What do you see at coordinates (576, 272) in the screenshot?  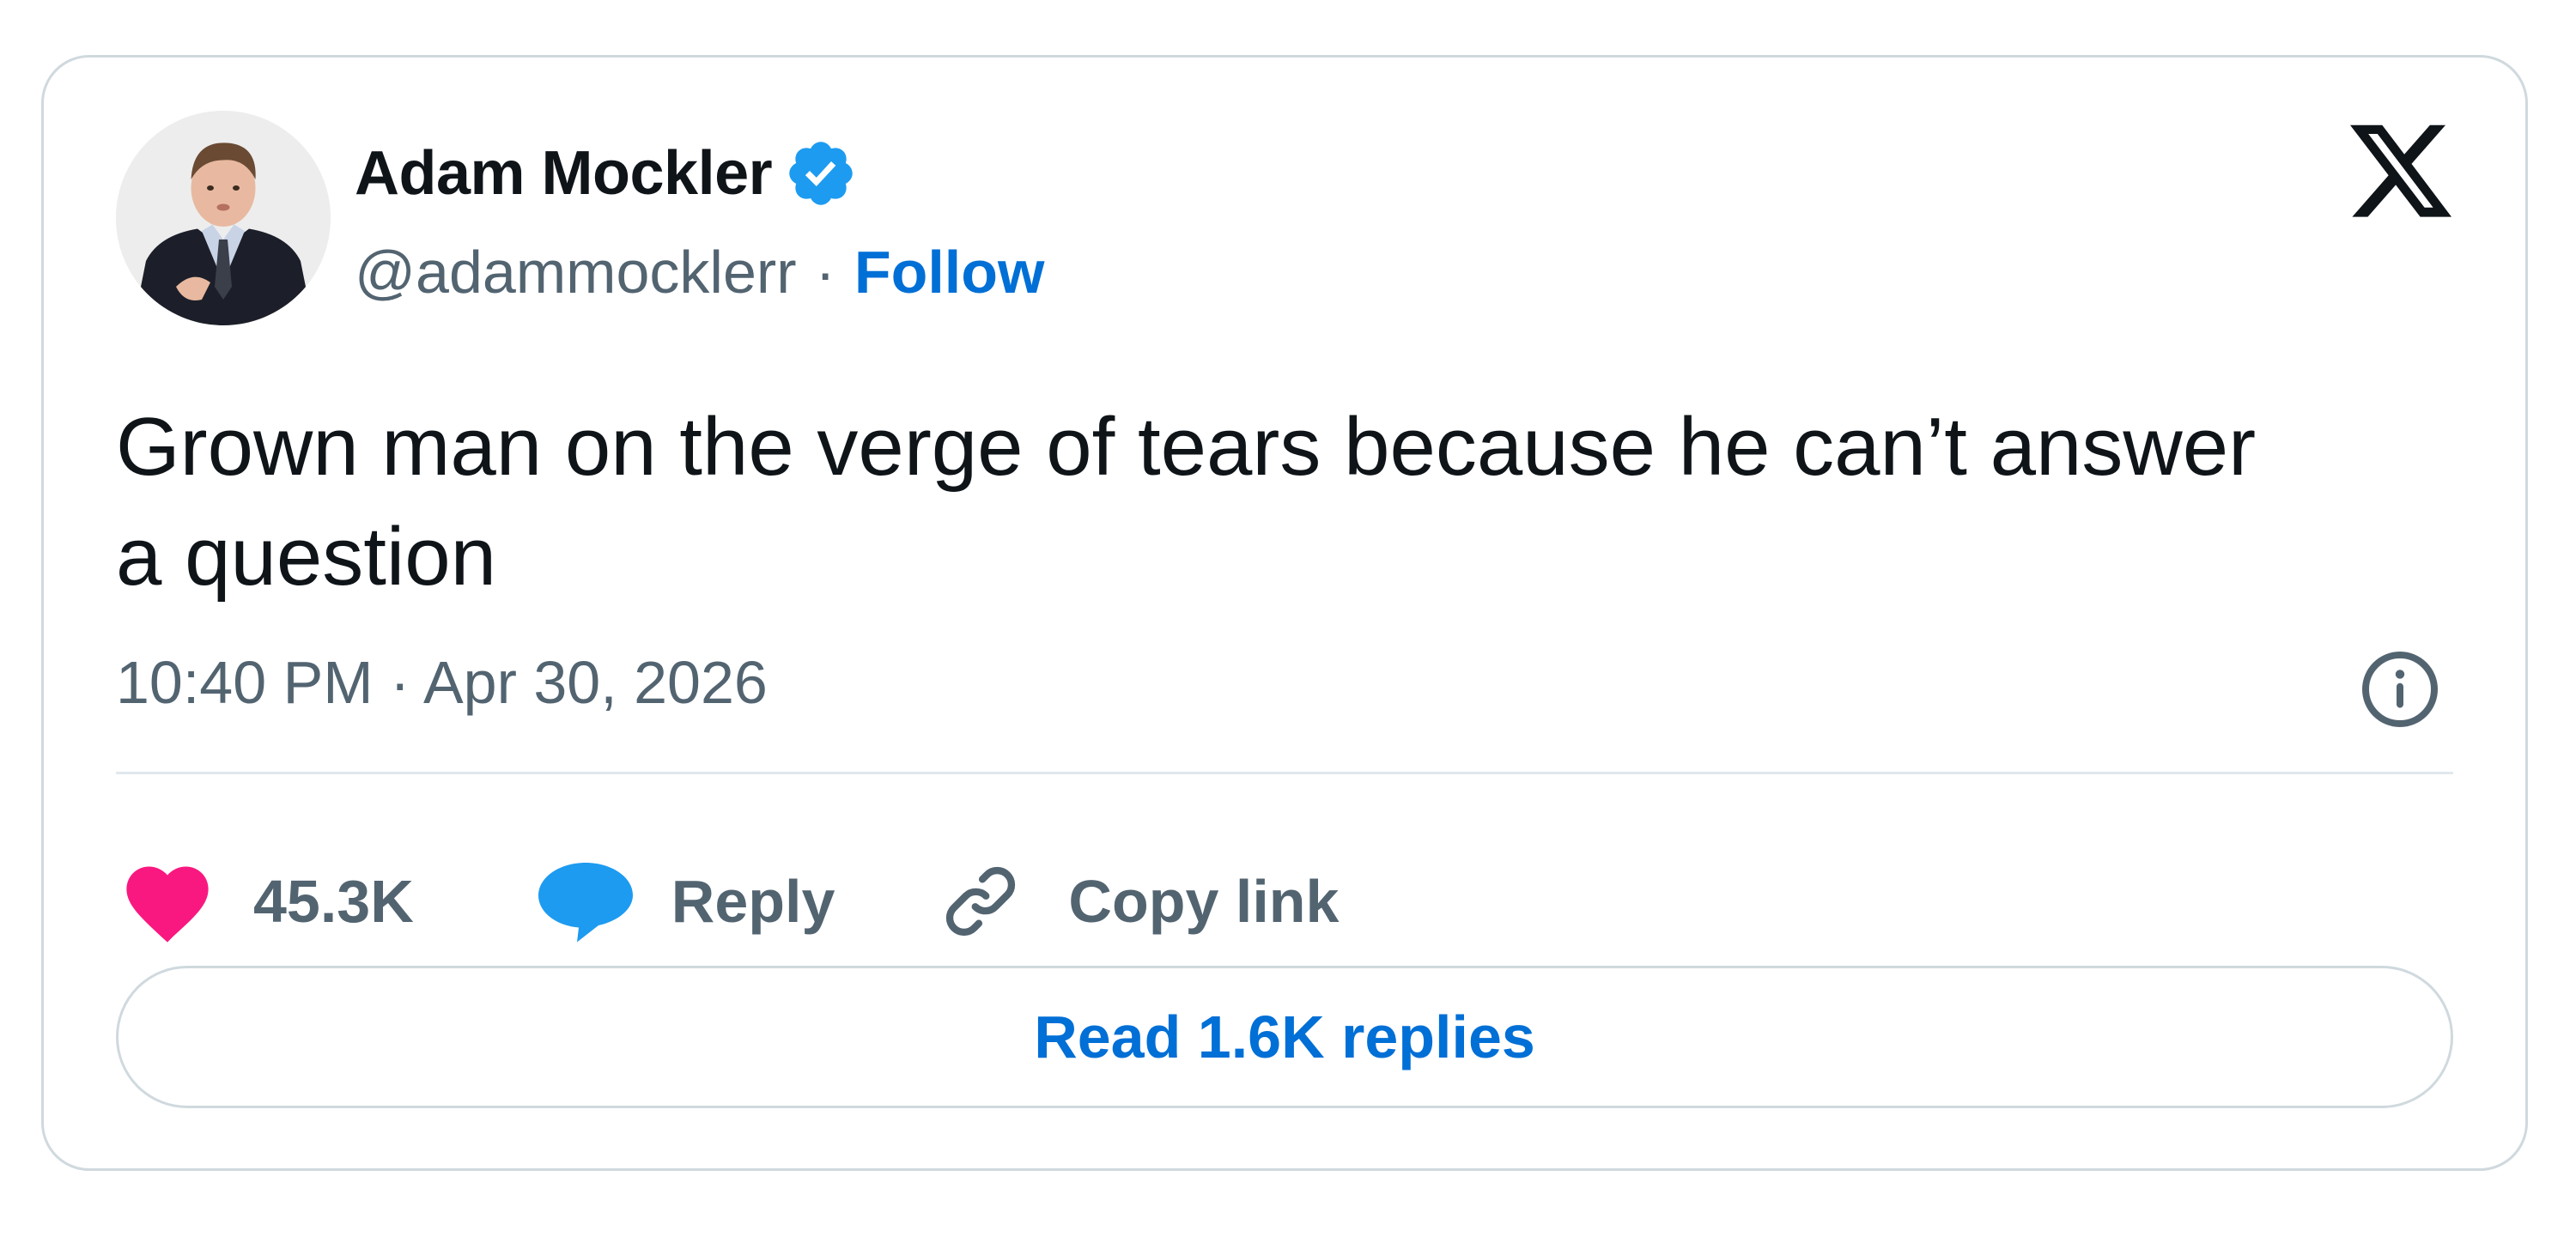 I see `author-handle: @adammocklerr` at bounding box center [576, 272].